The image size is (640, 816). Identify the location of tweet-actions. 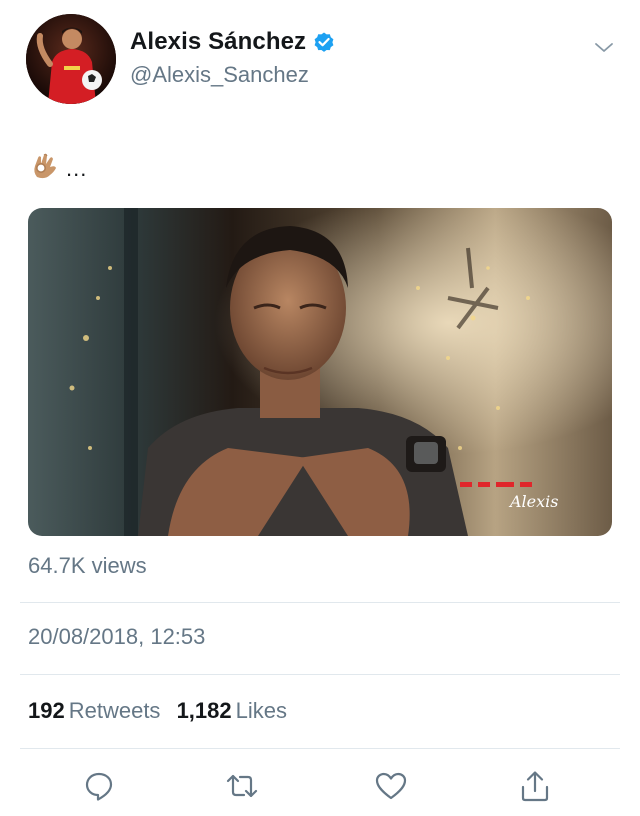
(320, 786).